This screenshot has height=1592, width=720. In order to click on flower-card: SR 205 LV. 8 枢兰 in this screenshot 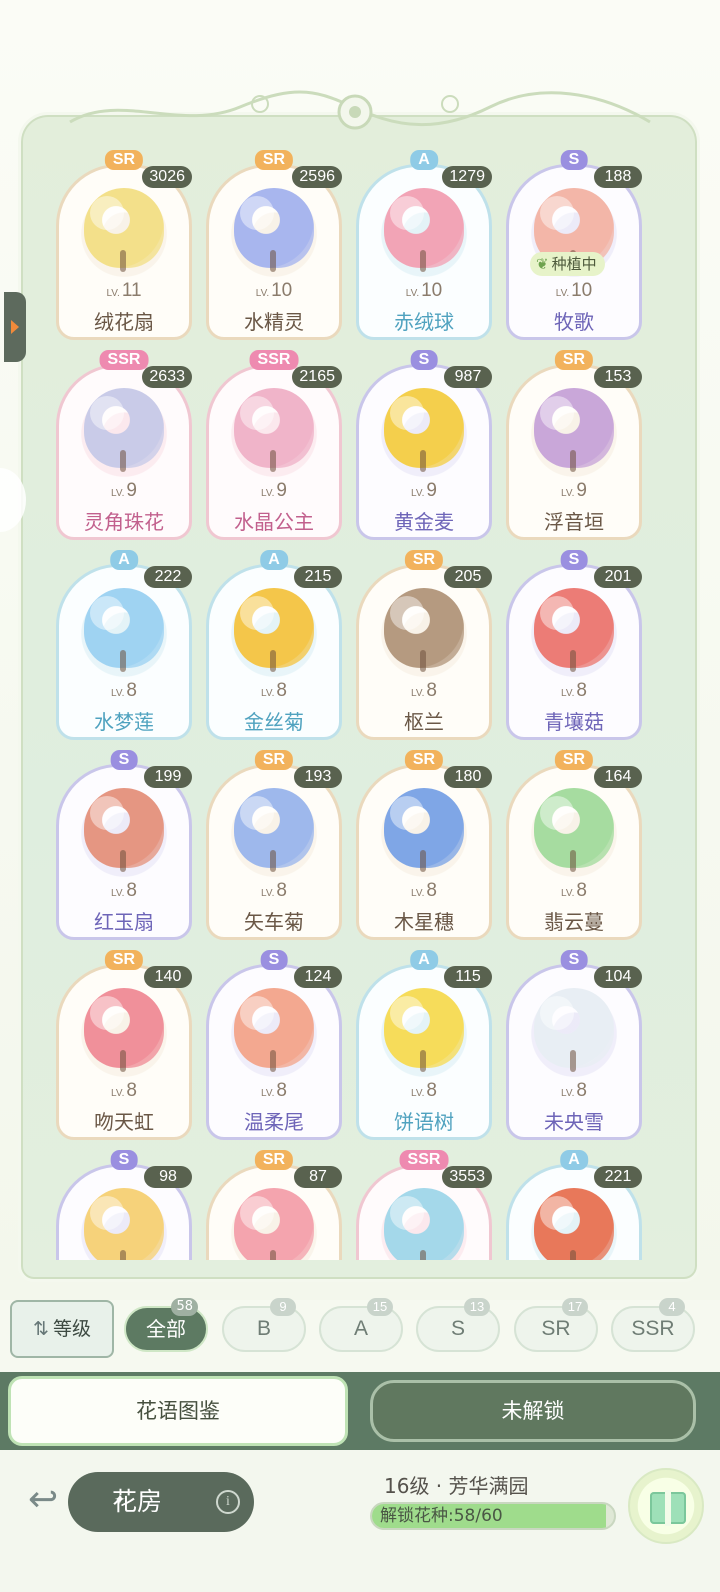, I will do `click(424, 645)`.